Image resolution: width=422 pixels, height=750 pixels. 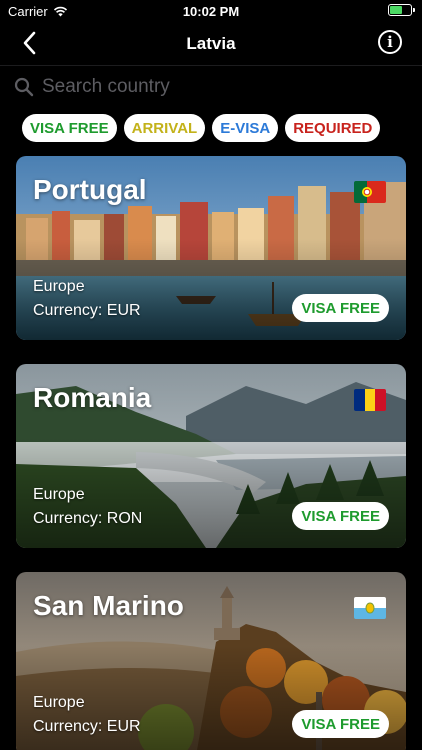 What do you see at coordinates (333, 128) in the screenshot?
I see `filter-required: REQUIRED` at bounding box center [333, 128].